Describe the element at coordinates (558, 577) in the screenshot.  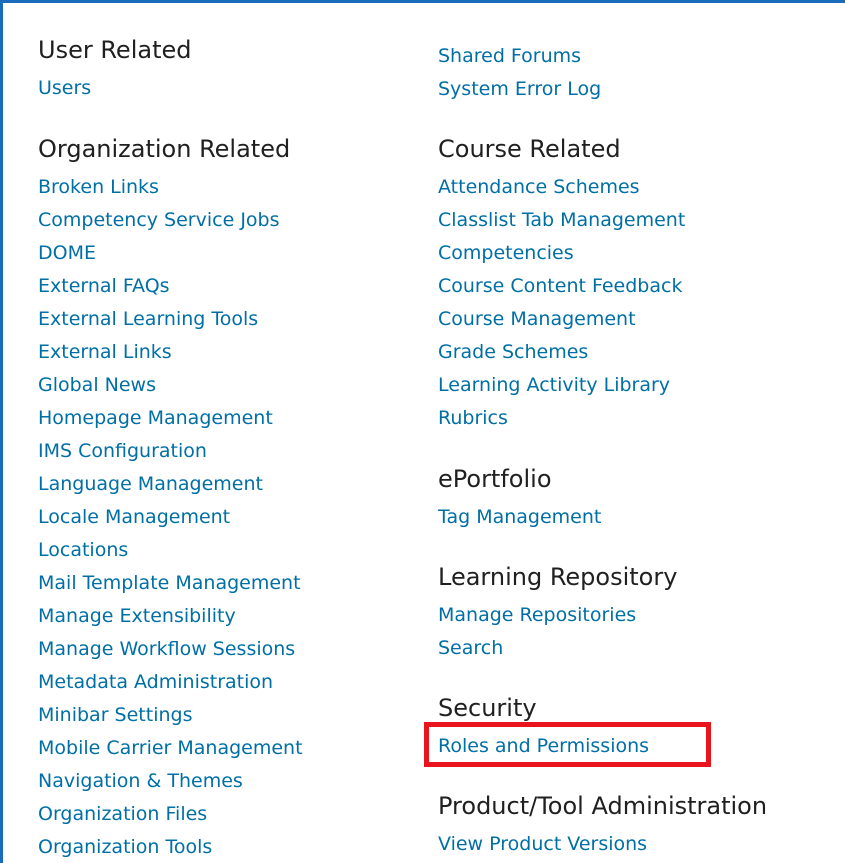
I see `heading-learning-repository: Learning Repository` at that location.